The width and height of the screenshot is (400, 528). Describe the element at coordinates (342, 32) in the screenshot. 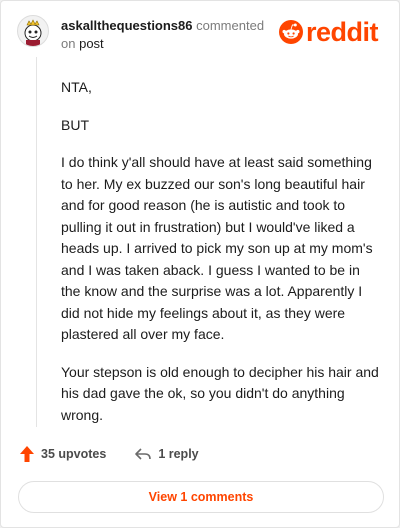

I see `reddit-wordmark: reddit` at that location.